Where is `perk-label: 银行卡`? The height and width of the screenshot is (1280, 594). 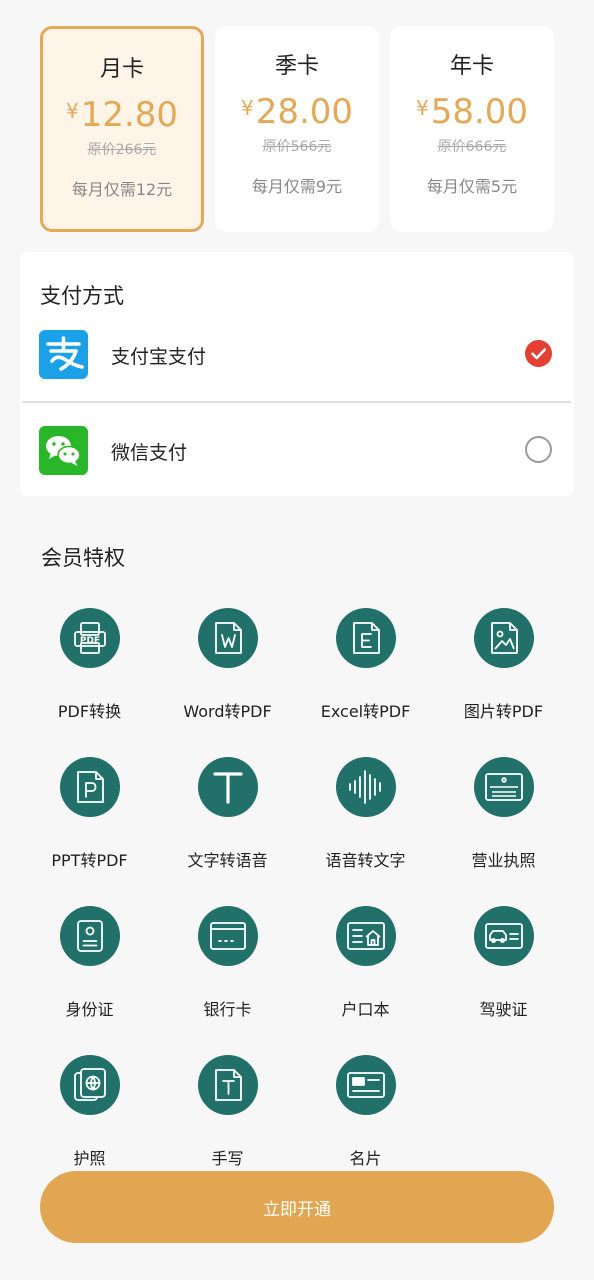 perk-label: 银行卡 is located at coordinates (227, 1009).